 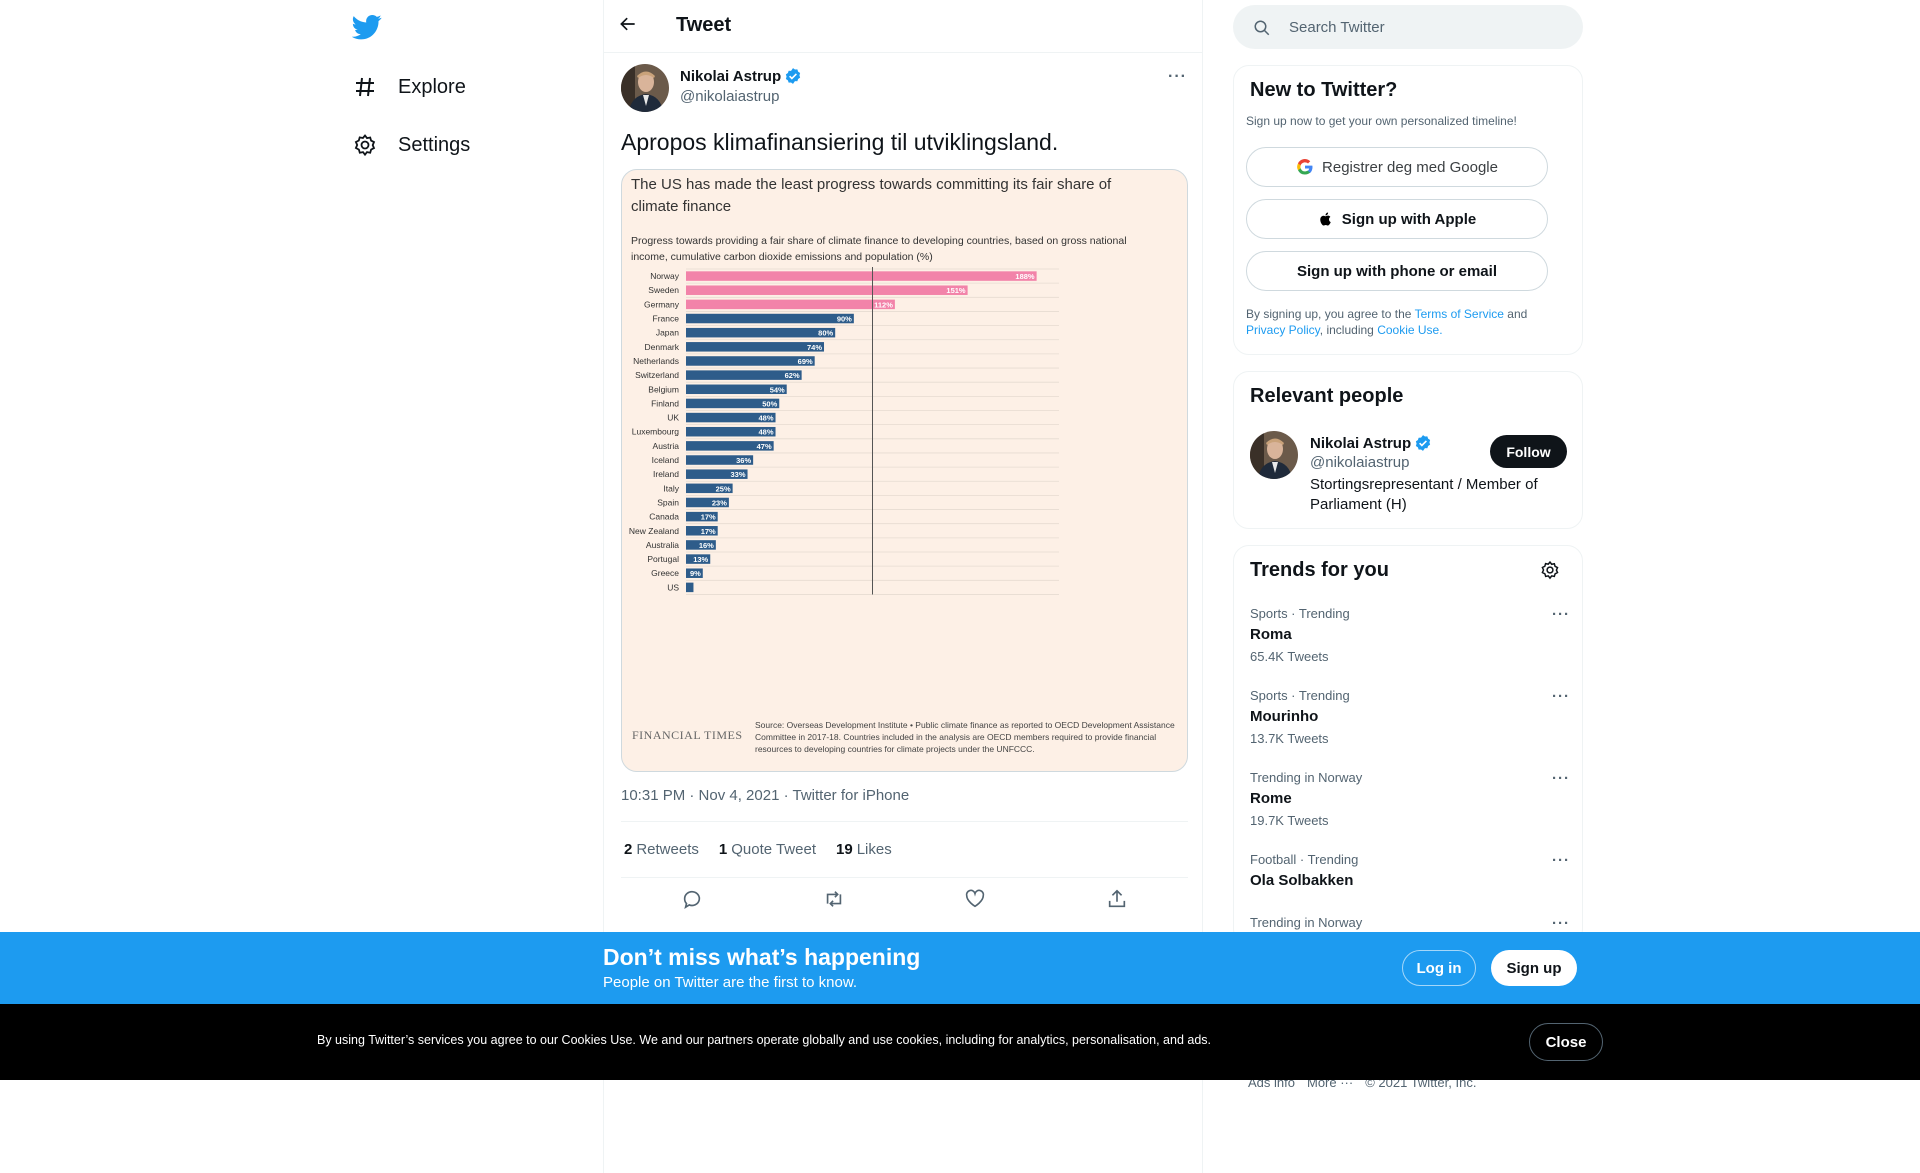 I want to click on tweet-stats: 2 Retweets 1 Quote Tweet 19 Likes, so click(x=768, y=849).